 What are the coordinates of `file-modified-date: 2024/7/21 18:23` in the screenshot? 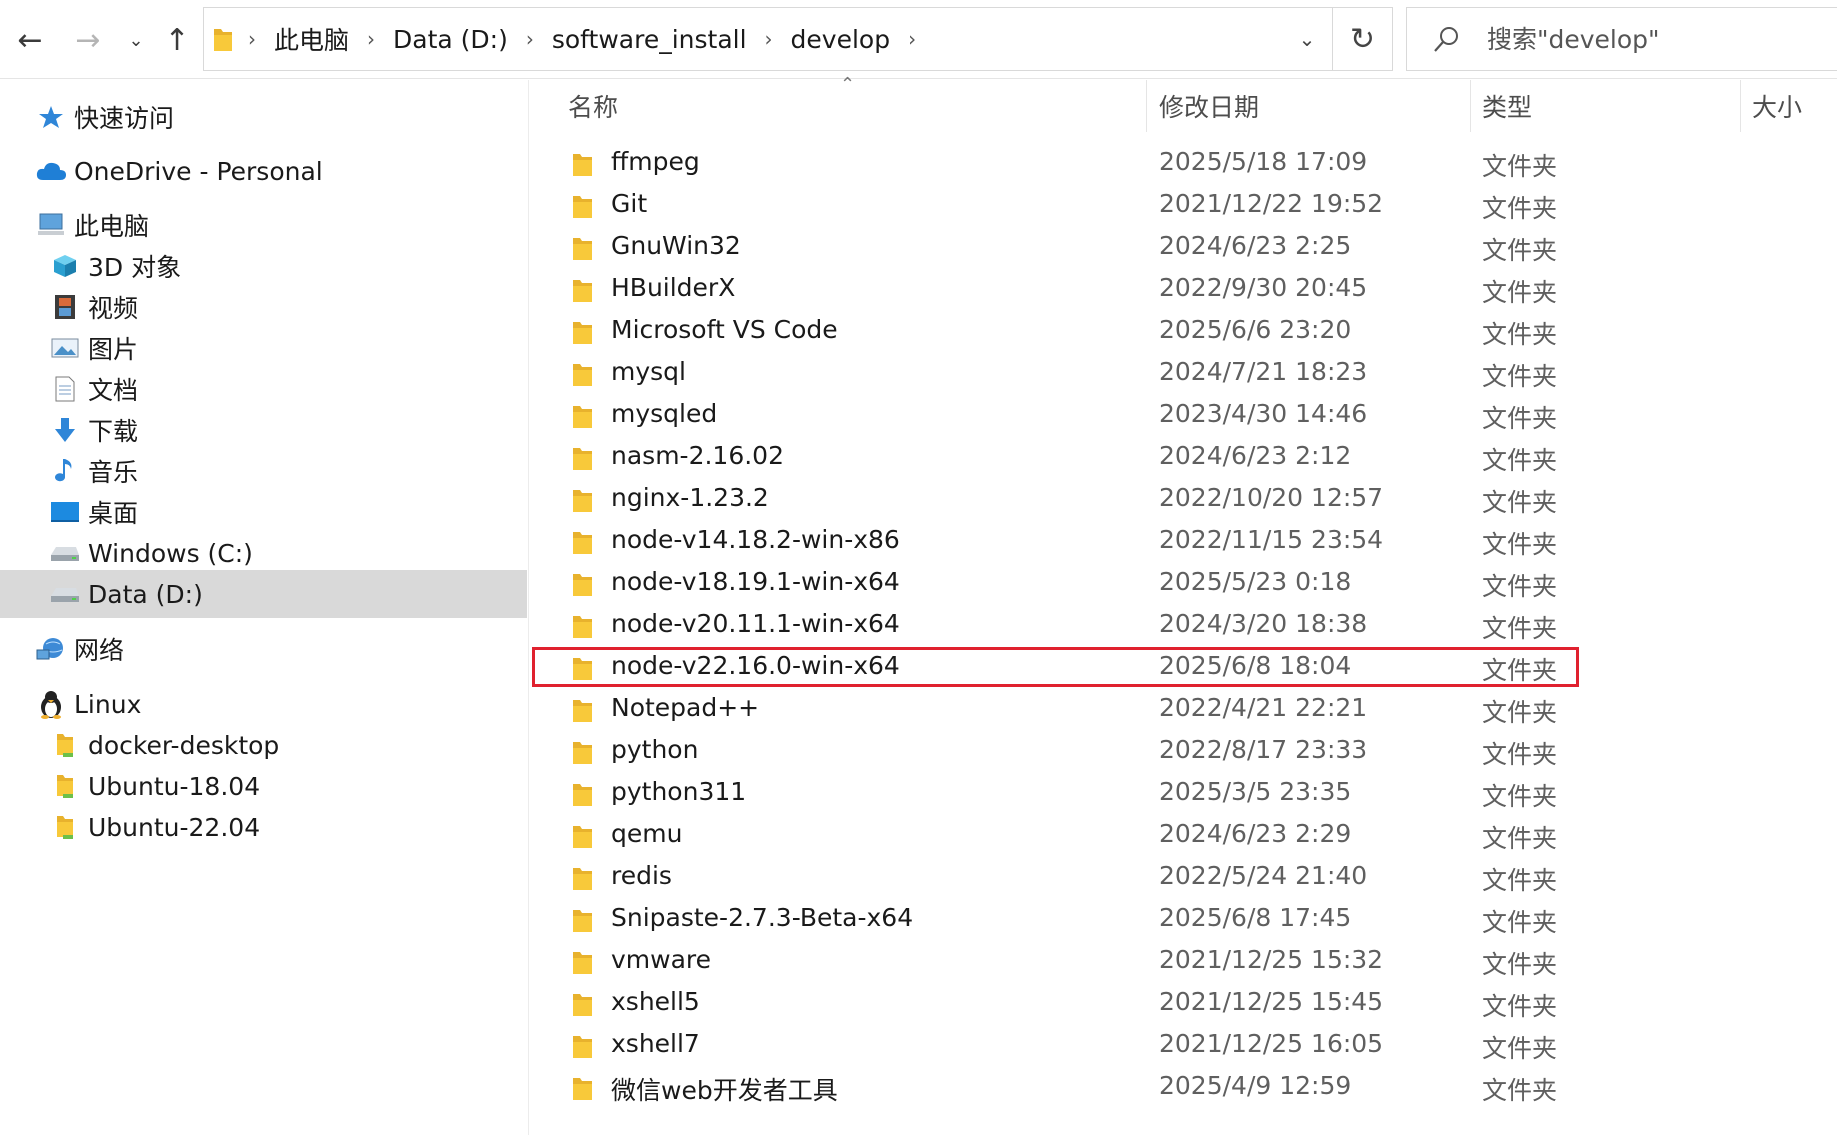 It's located at (1263, 371).